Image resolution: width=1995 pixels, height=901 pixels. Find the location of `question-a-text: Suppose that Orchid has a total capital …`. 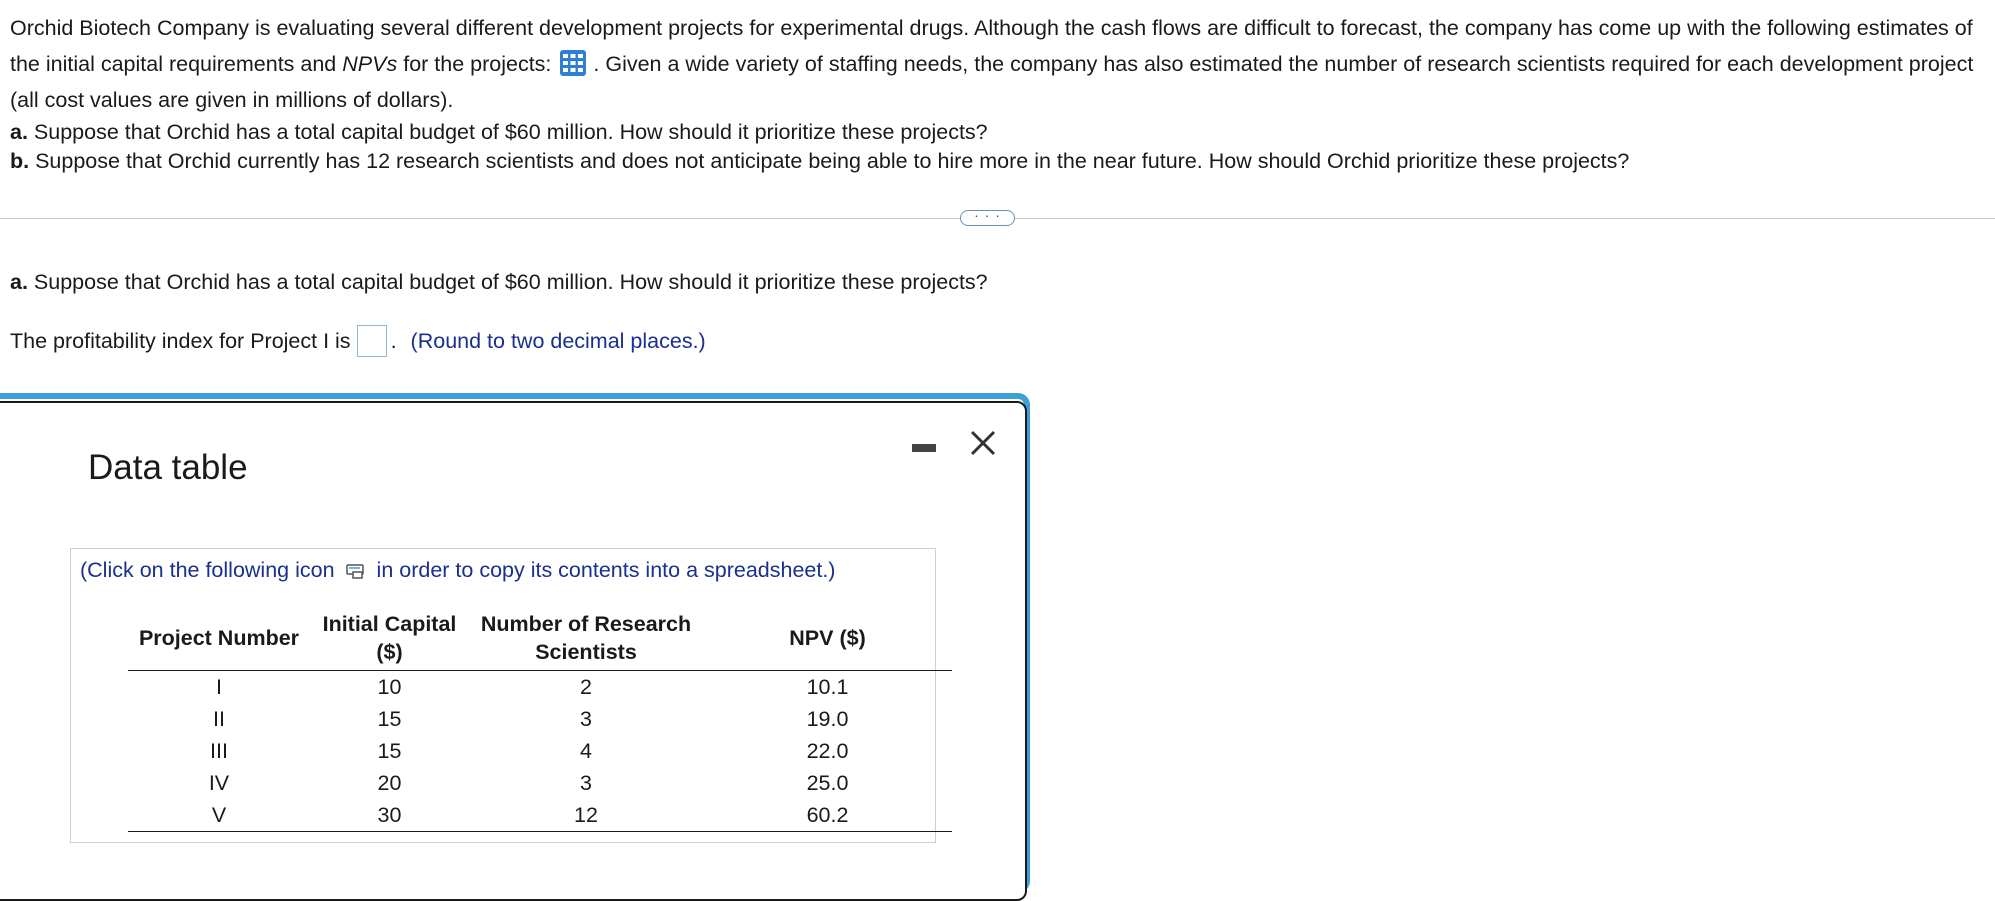

question-a-text: Suppose that Orchid has a total capital … is located at coordinates (510, 282).